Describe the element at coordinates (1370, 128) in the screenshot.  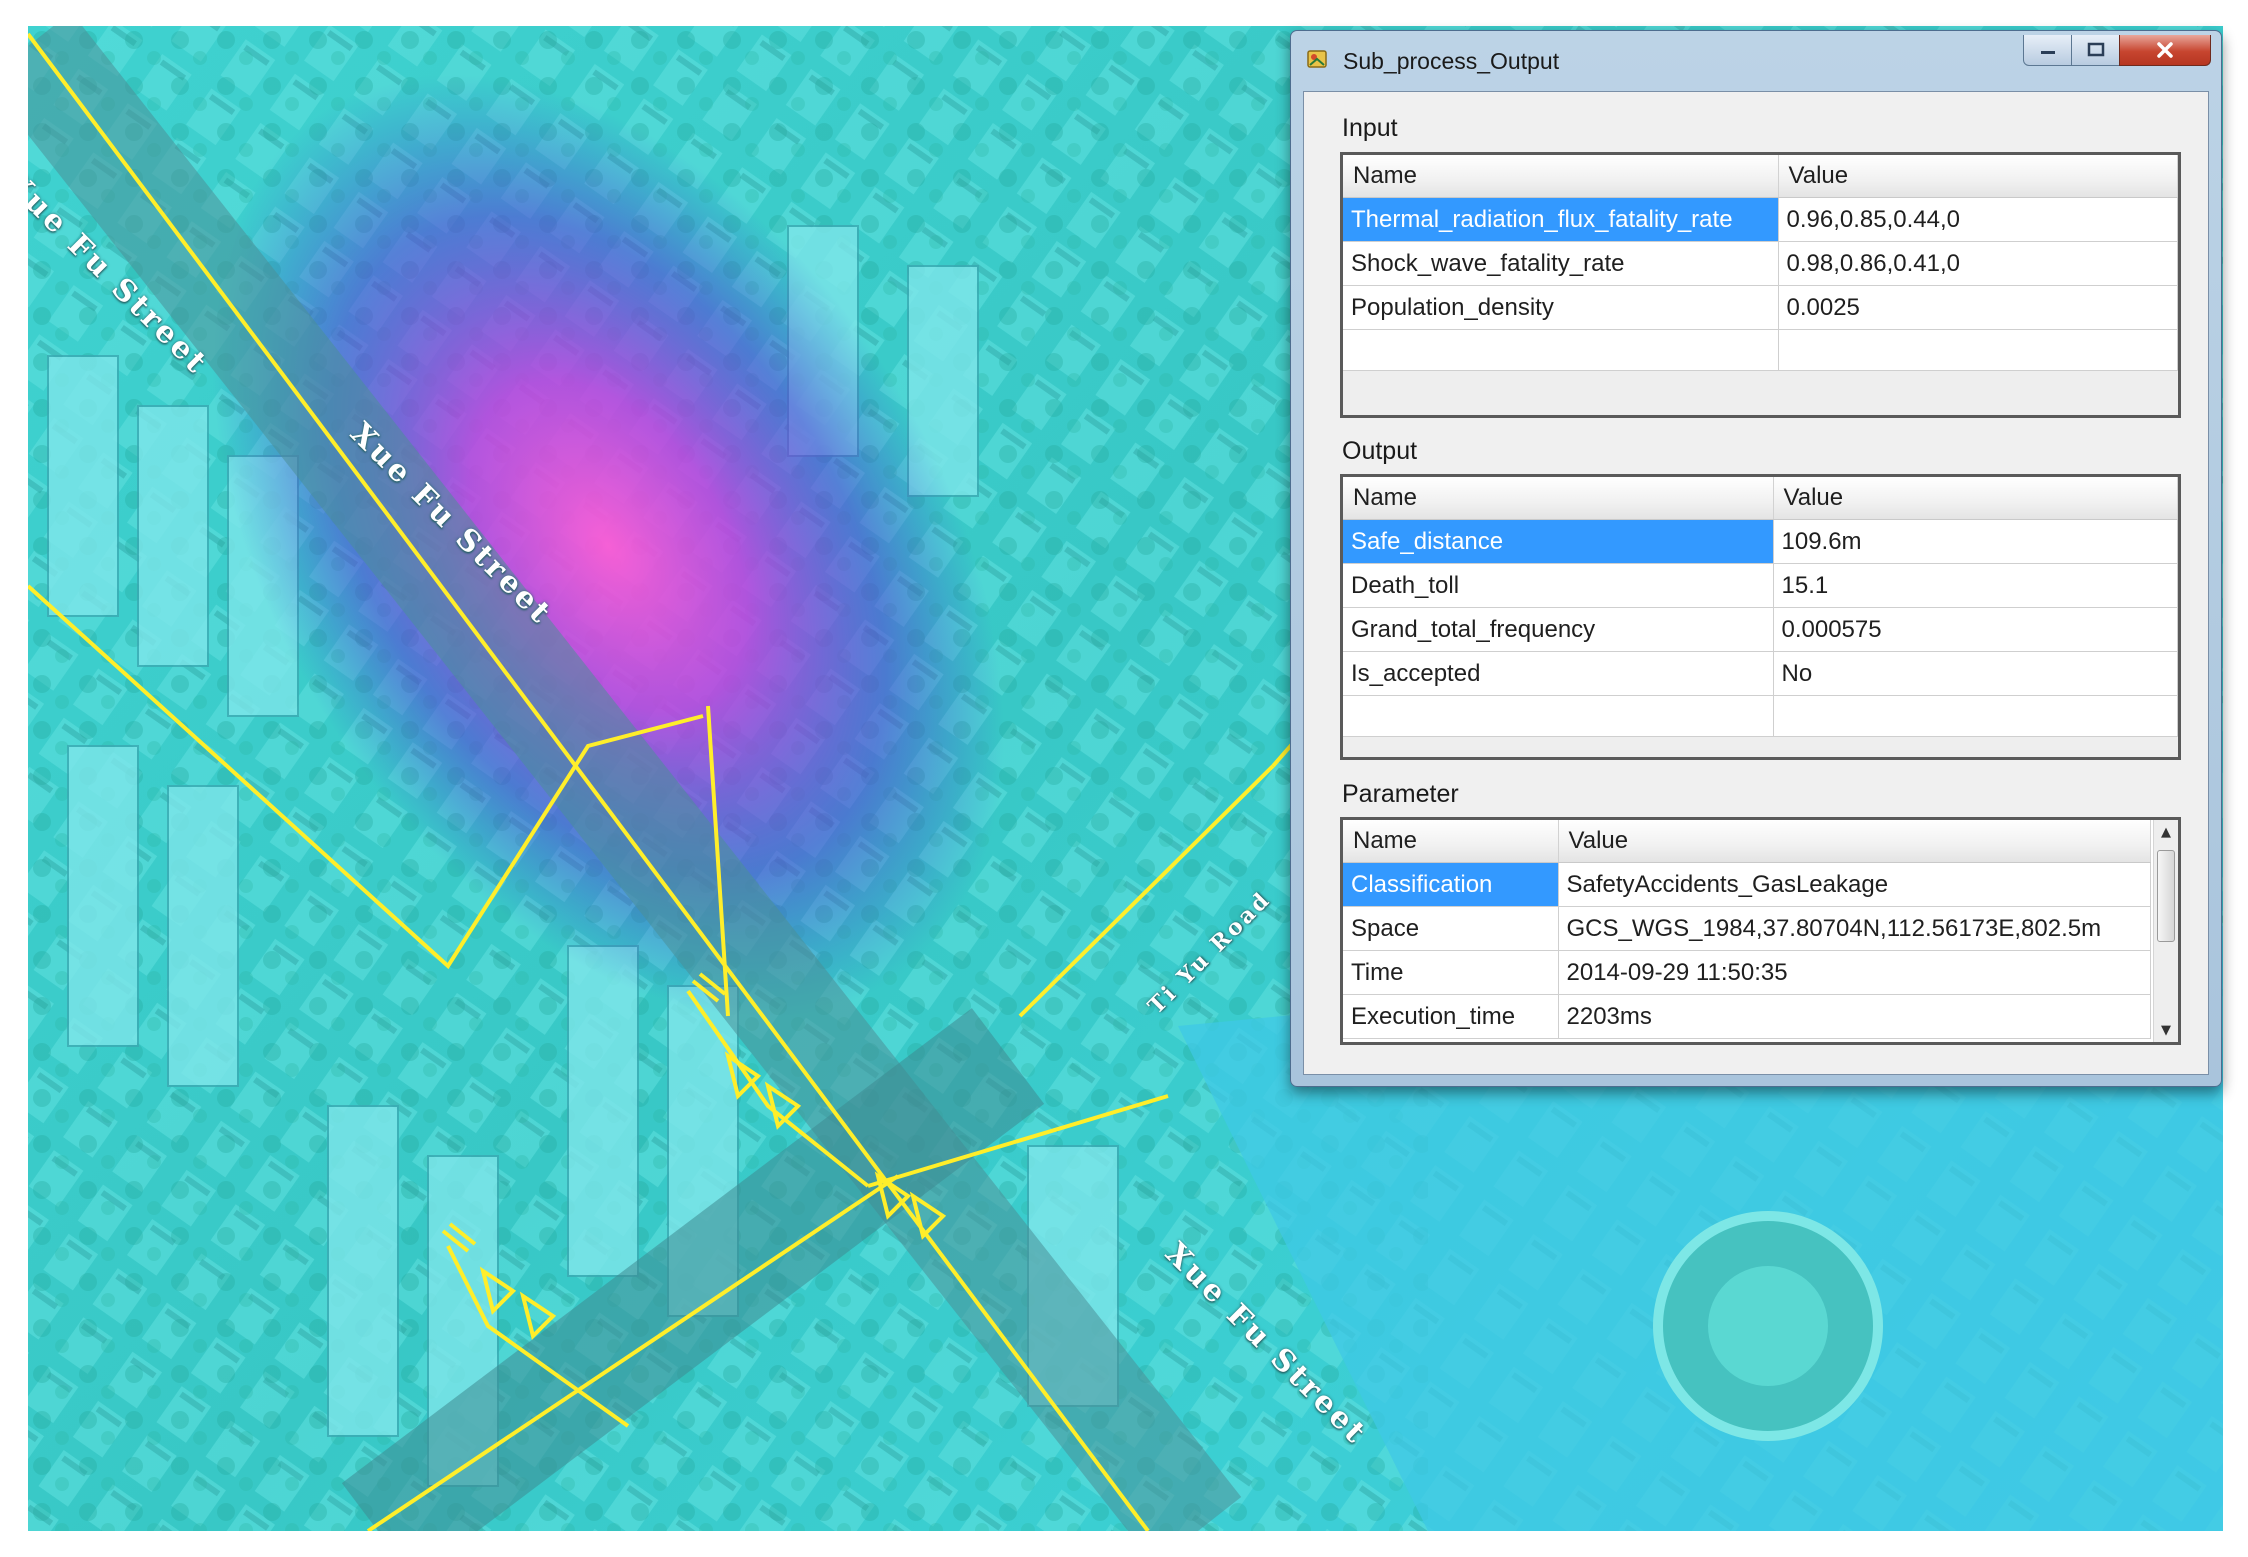
I see `input-section-label: Input` at that location.